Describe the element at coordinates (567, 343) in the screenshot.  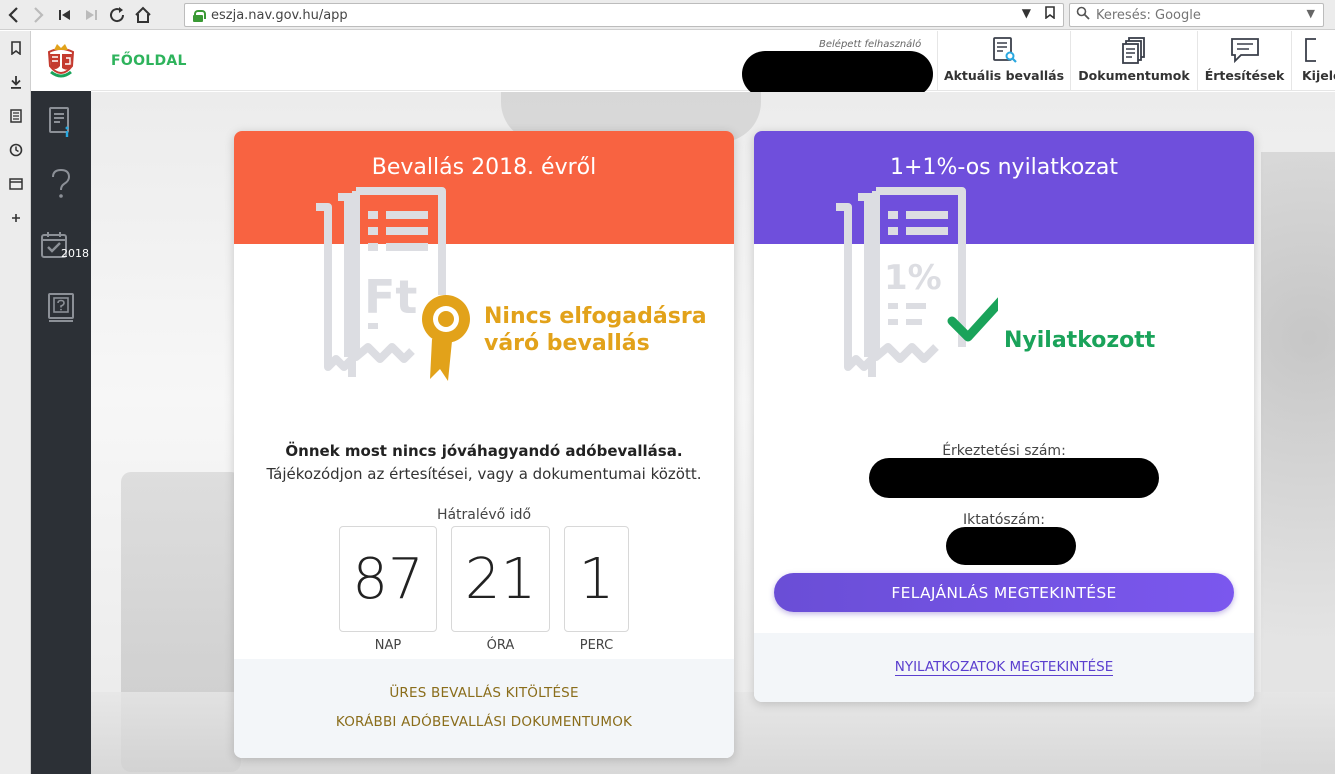
I see `tax-return-status-line2: váró bevallás` at that location.